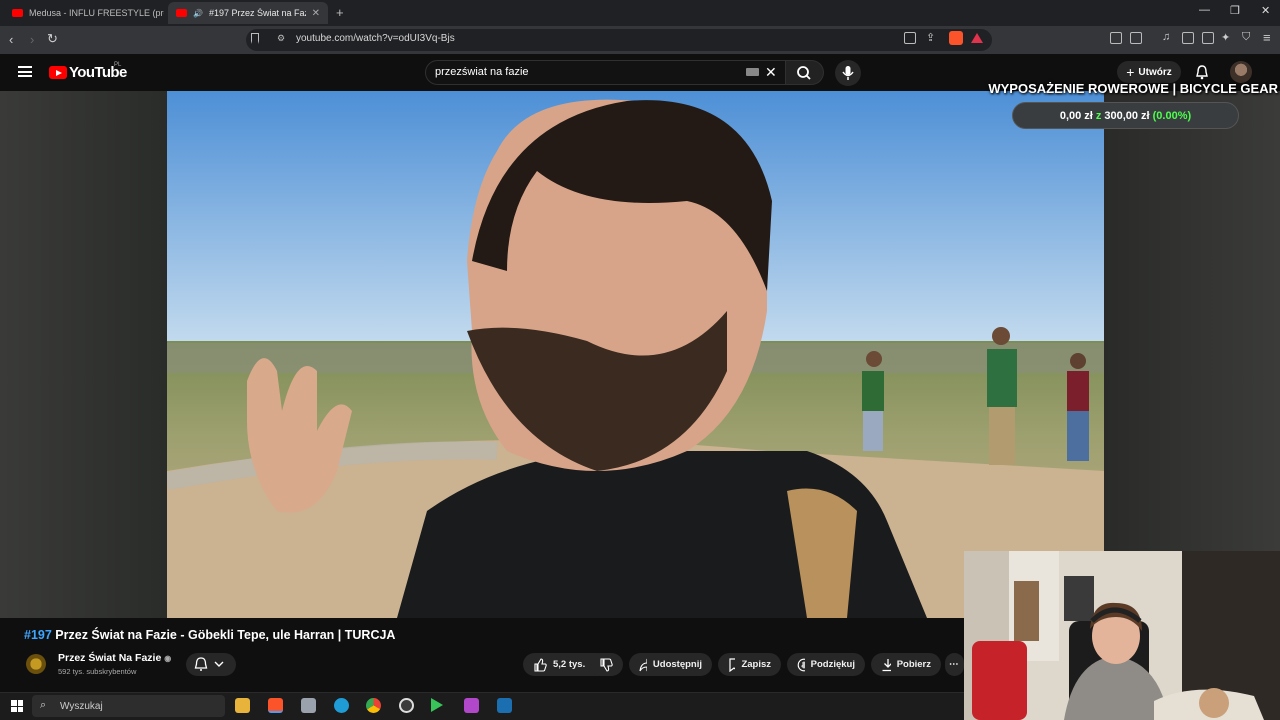 The height and width of the screenshot is (720, 1280). I want to click on brave-rewards-icon, so click(977, 38).